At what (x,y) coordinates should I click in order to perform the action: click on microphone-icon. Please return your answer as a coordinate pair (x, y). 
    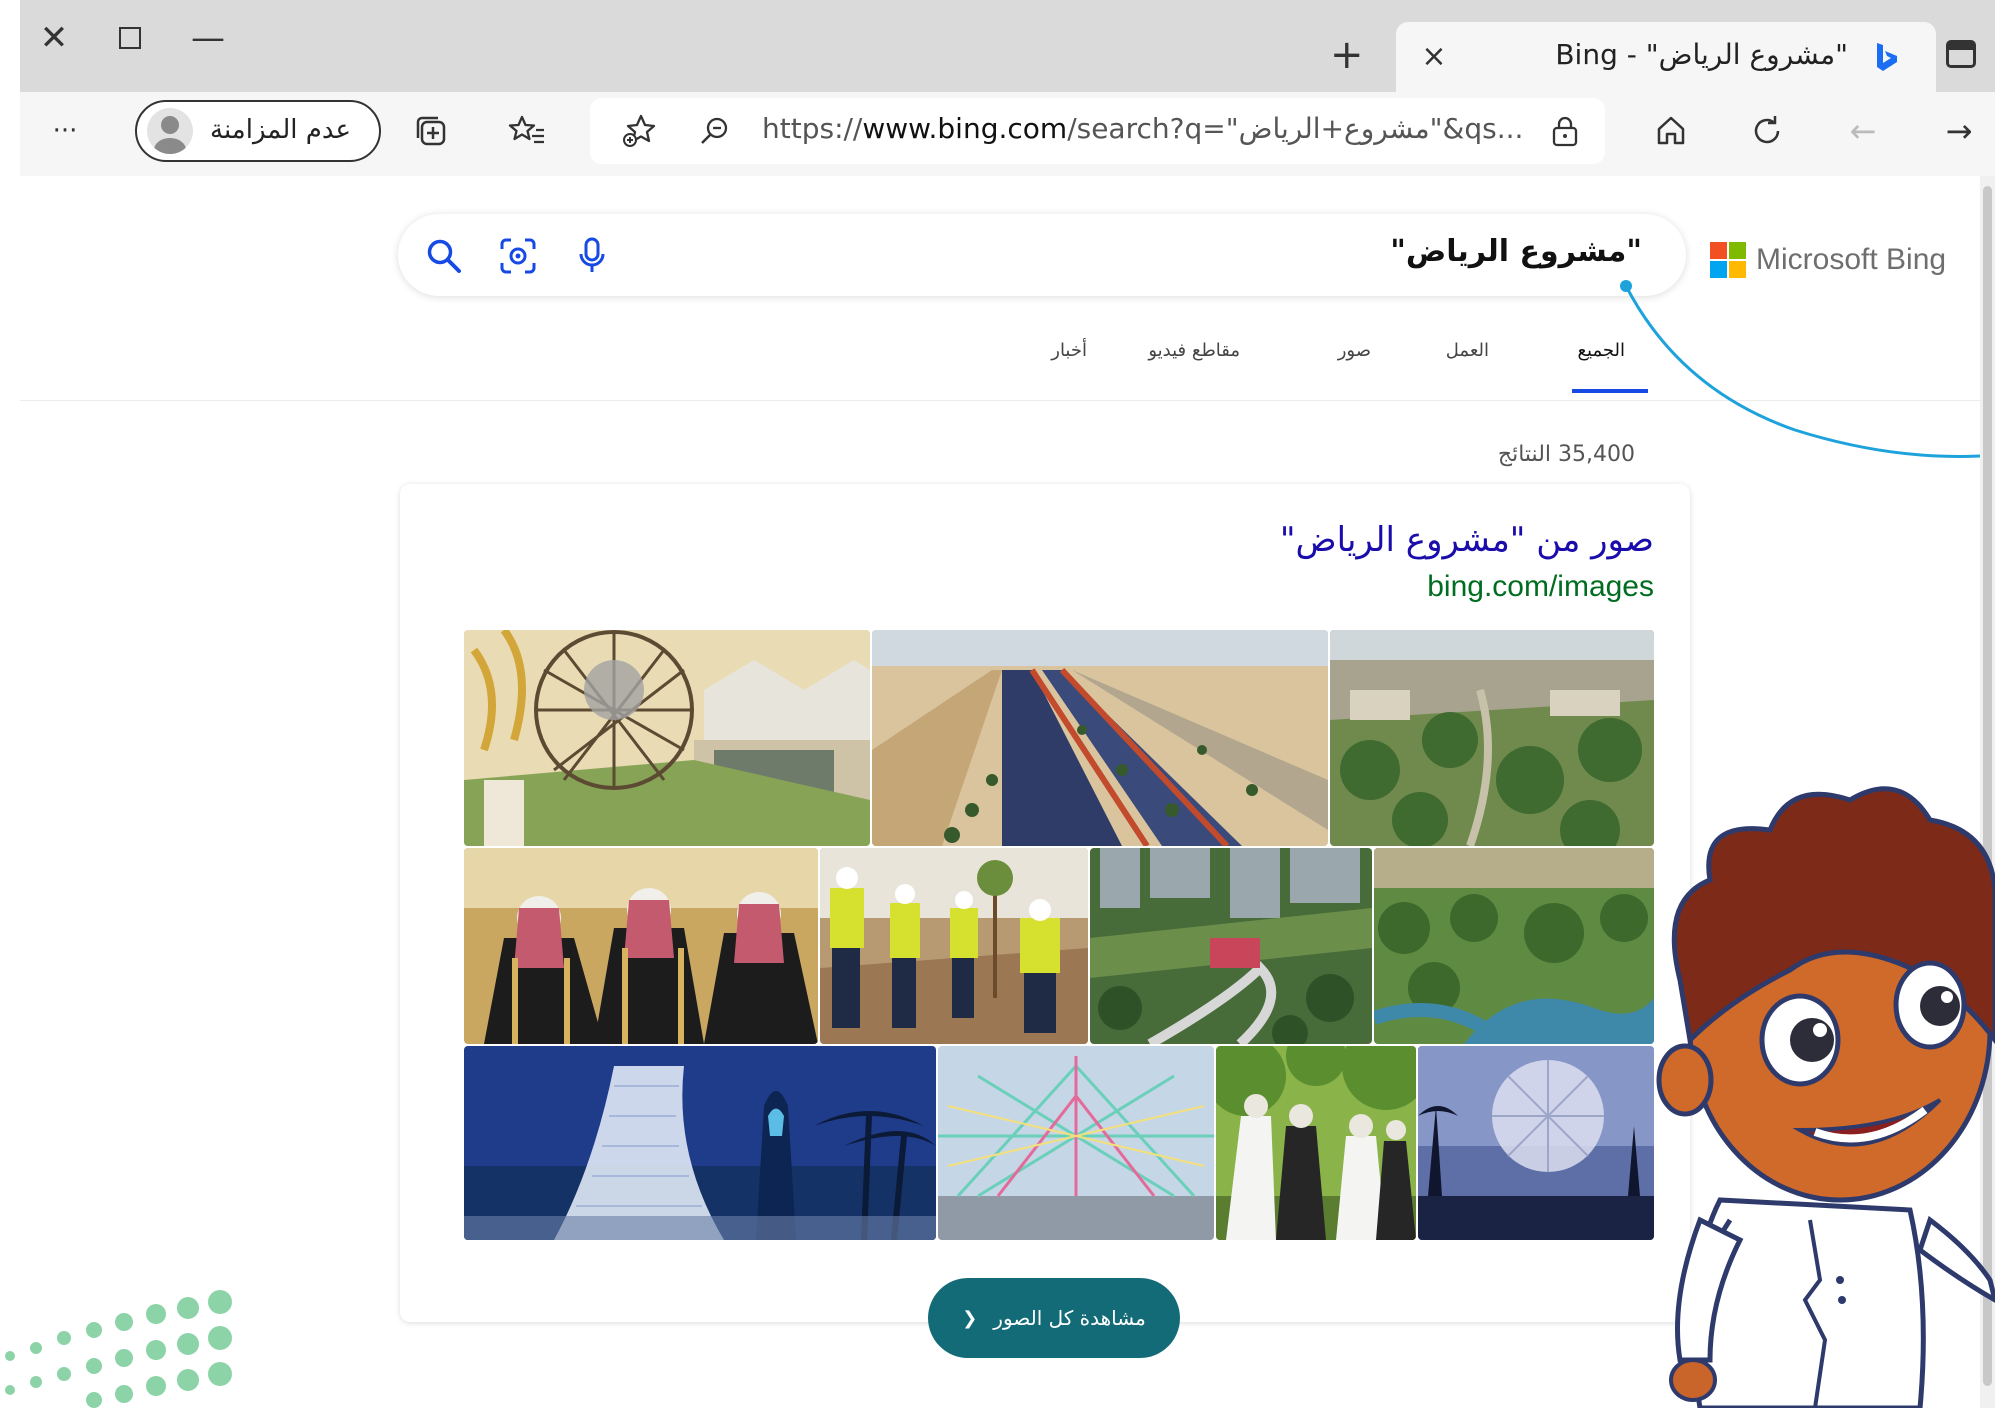
    Looking at the image, I should click on (592, 256).